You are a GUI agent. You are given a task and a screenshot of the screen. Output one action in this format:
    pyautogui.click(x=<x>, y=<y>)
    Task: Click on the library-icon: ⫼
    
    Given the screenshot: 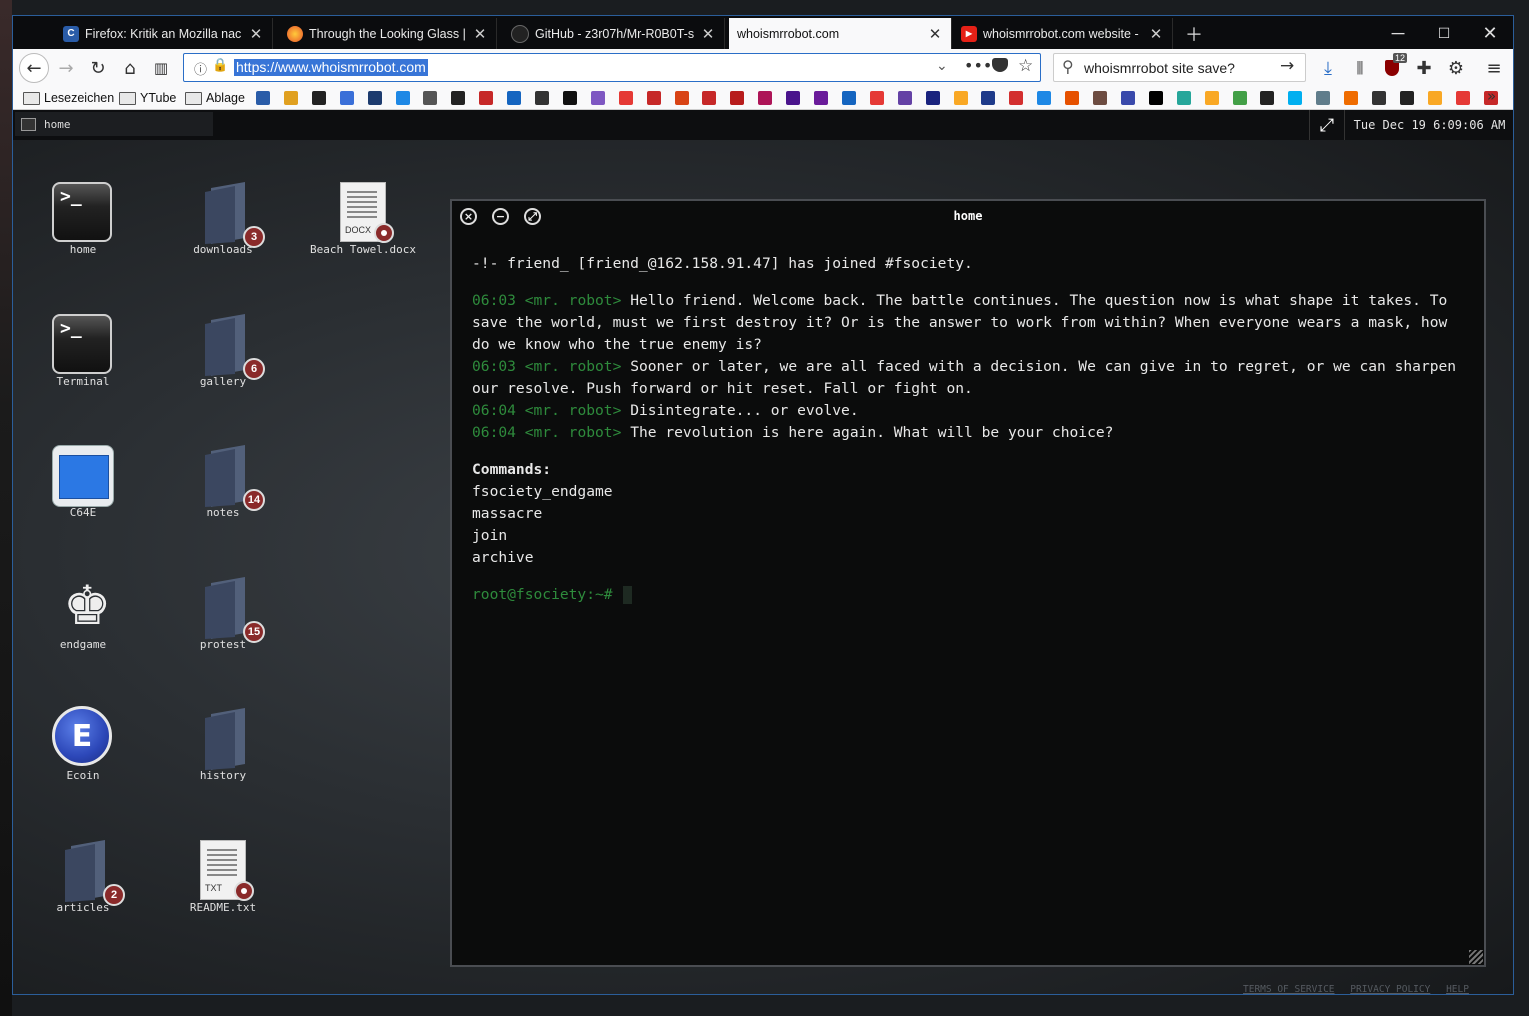 What is the action you would take?
    pyautogui.click(x=1360, y=68)
    